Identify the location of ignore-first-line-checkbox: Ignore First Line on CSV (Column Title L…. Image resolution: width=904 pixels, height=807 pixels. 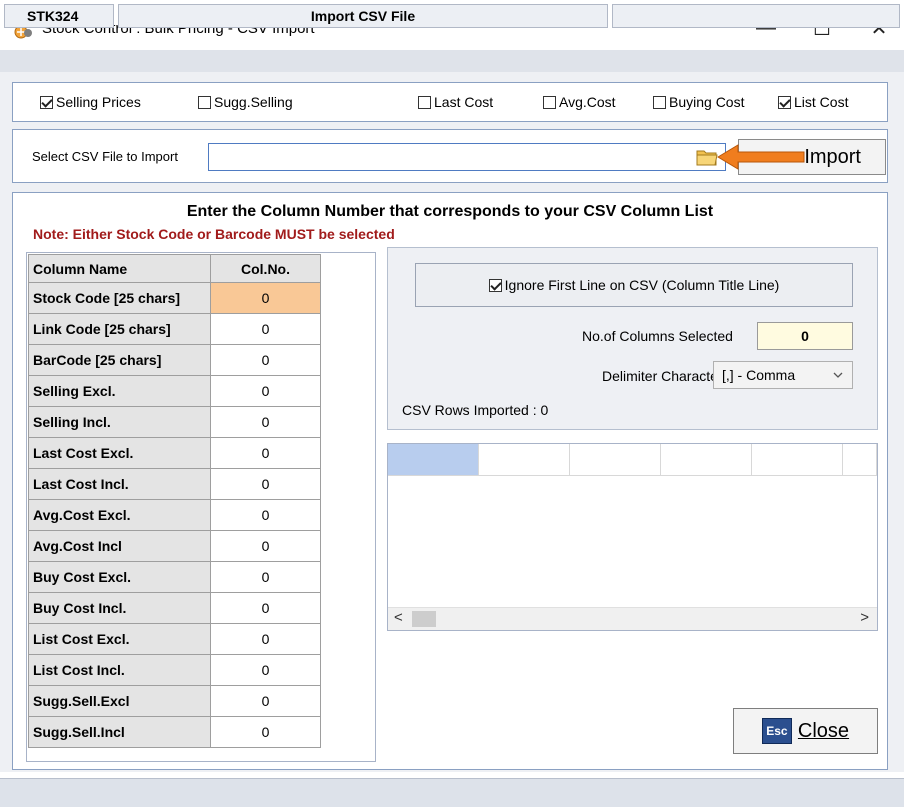
(634, 285).